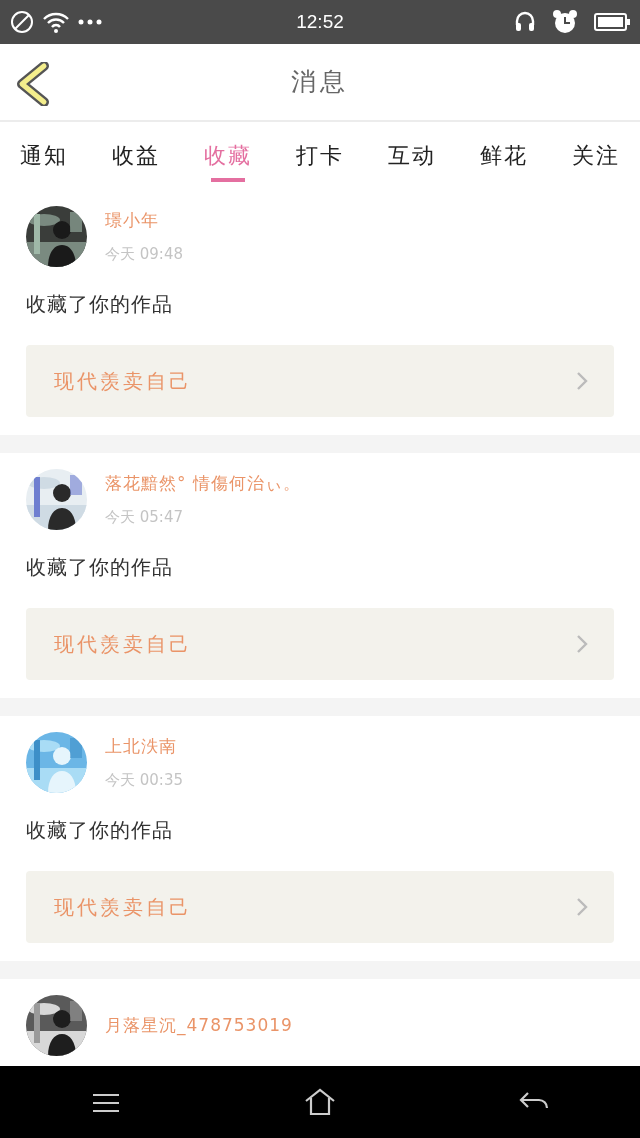 The image size is (640, 1138). What do you see at coordinates (504, 156) in the screenshot?
I see `tab: 鲜花` at bounding box center [504, 156].